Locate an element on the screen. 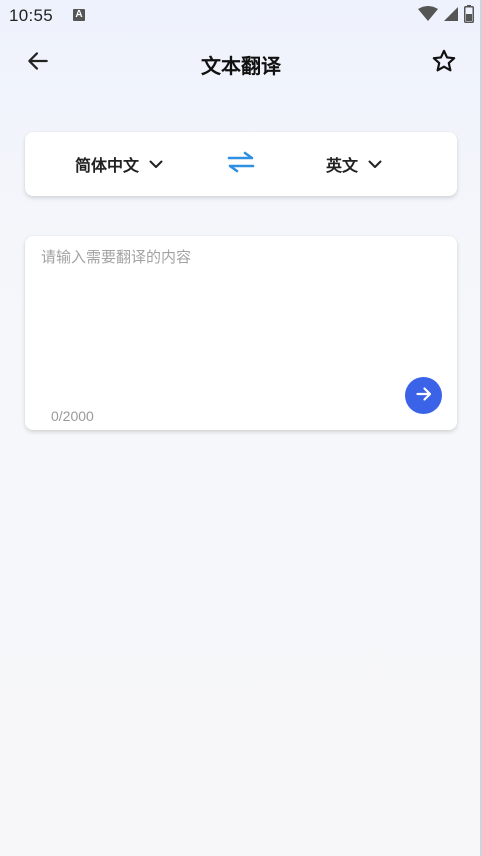 Image resolution: width=482 pixels, height=856 pixels. wifi-icon is located at coordinates (428, 16).